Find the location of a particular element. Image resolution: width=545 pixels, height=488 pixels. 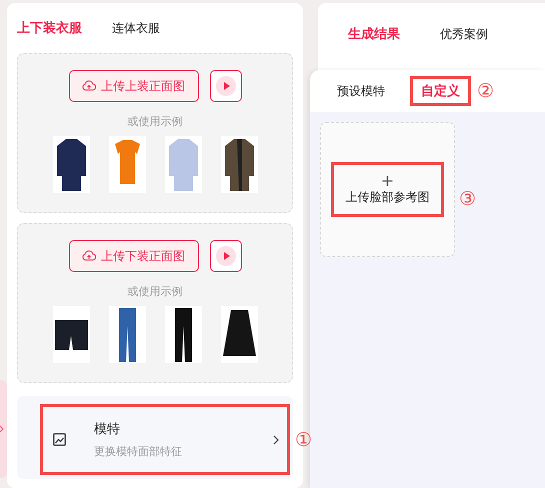

model-subtitle: 更换模特面部特征 is located at coordinates (138, 451).